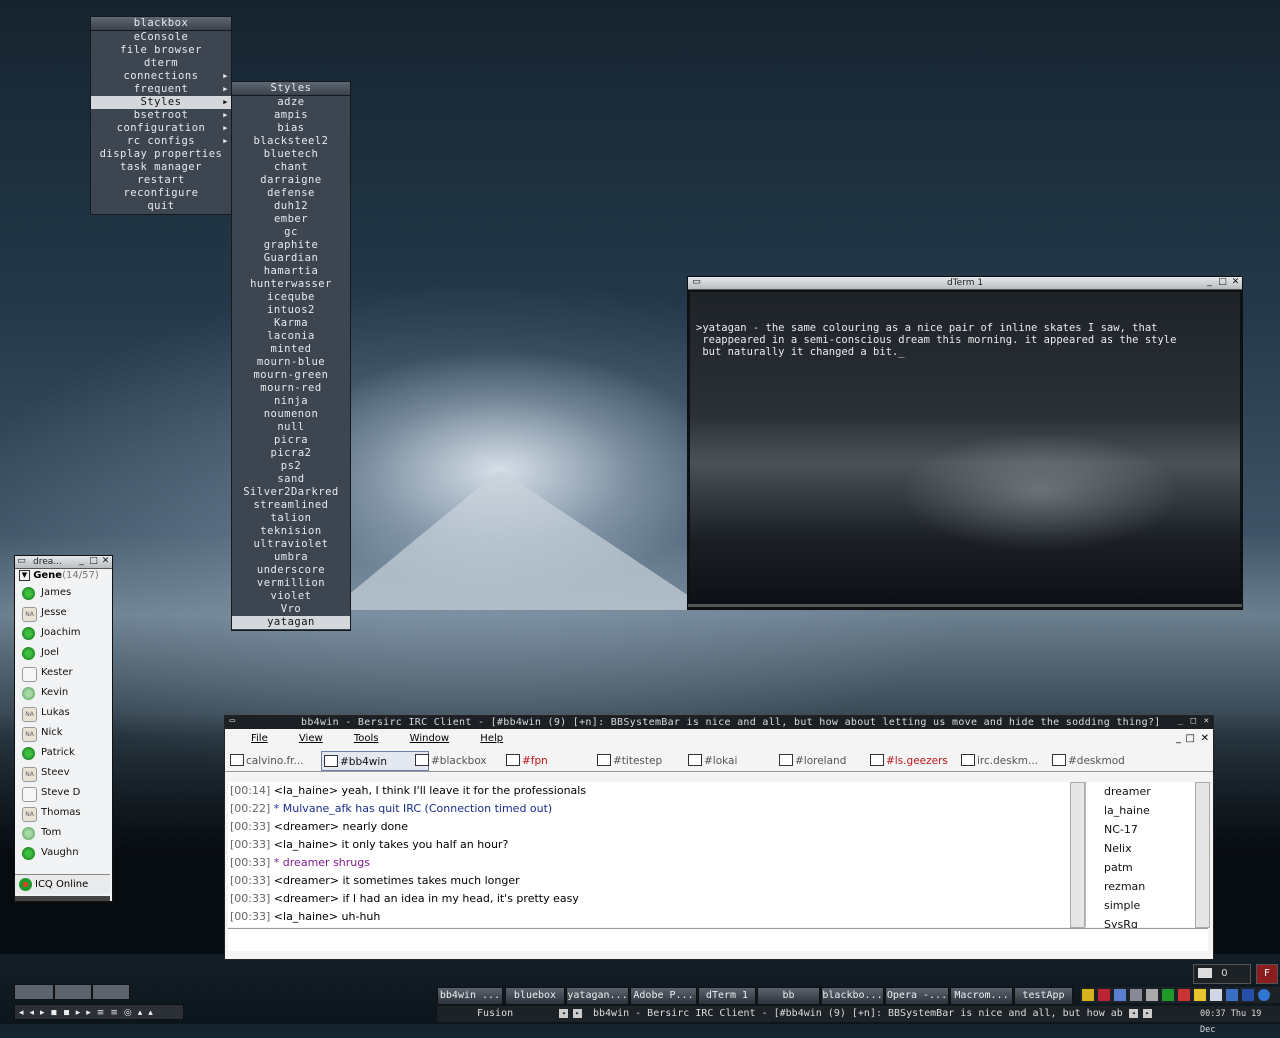 This screenshot has height=1038, width=1280. What do you see at coordinates (1043, 996) in the screenshot?
I see `taskbar-button: testApp` at bounding box center [1043, 996].